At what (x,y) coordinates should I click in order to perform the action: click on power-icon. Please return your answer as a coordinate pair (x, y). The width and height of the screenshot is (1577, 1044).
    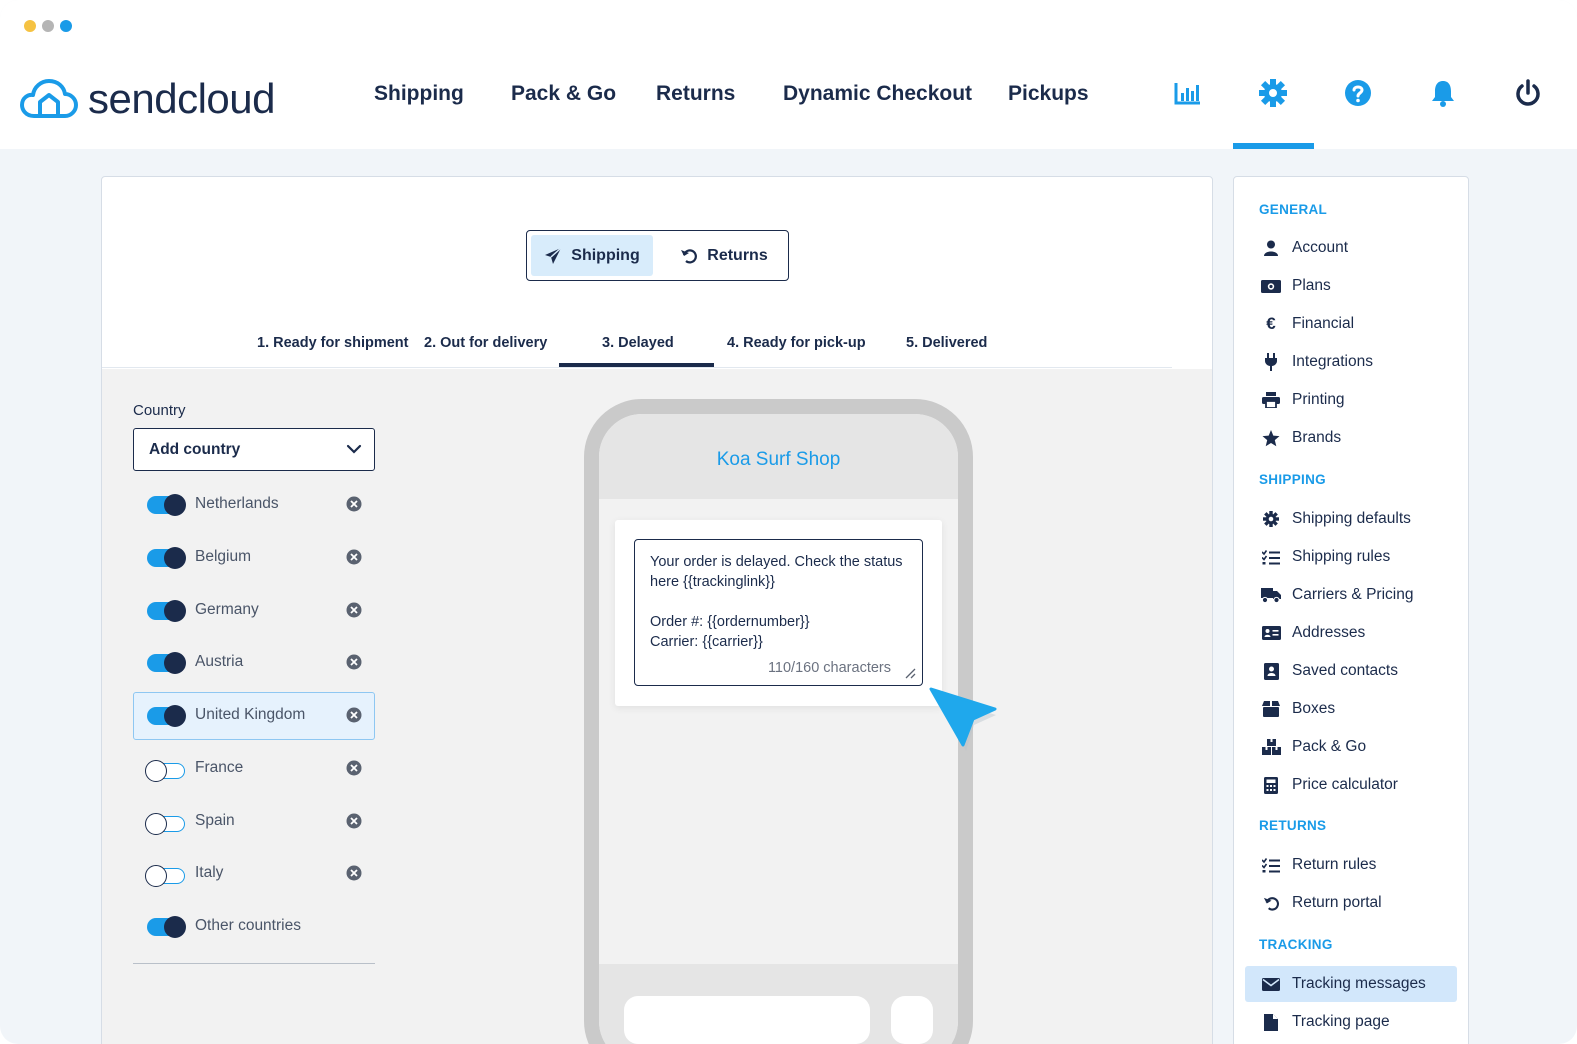
    Looking at the image, I should click on (1528, 93).